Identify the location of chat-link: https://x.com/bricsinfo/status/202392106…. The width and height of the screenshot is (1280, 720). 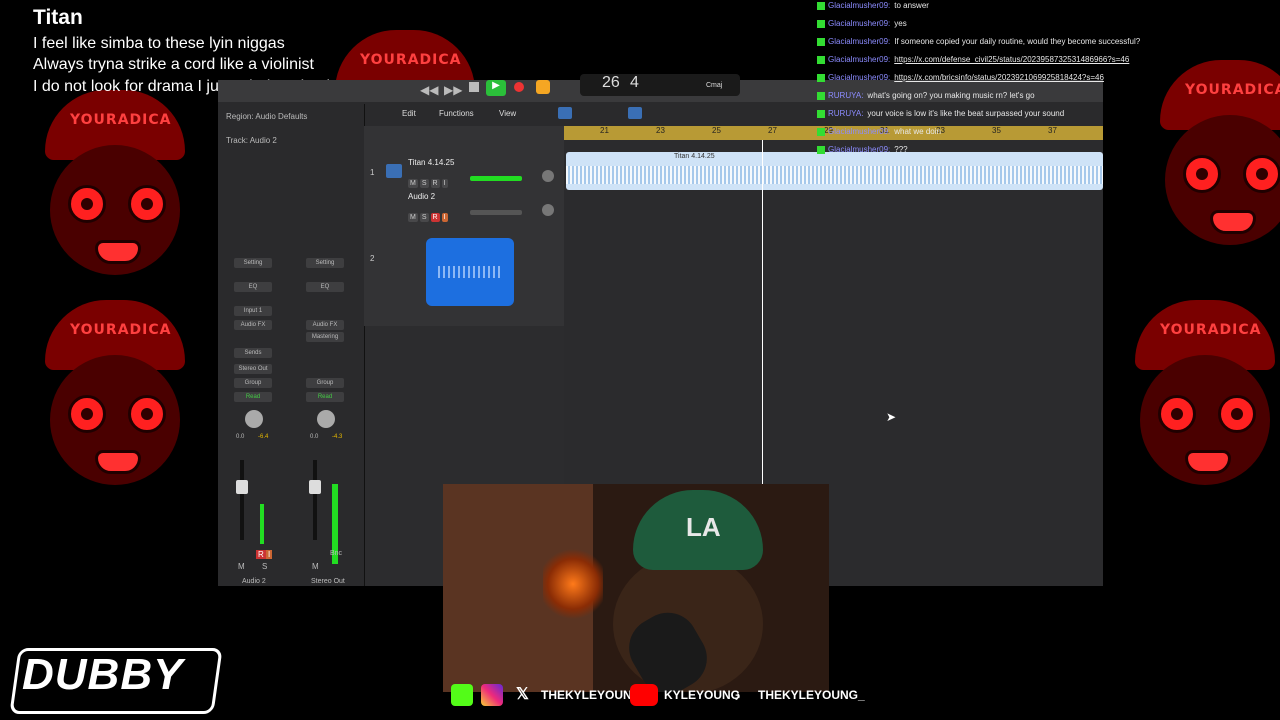
(999, 77).